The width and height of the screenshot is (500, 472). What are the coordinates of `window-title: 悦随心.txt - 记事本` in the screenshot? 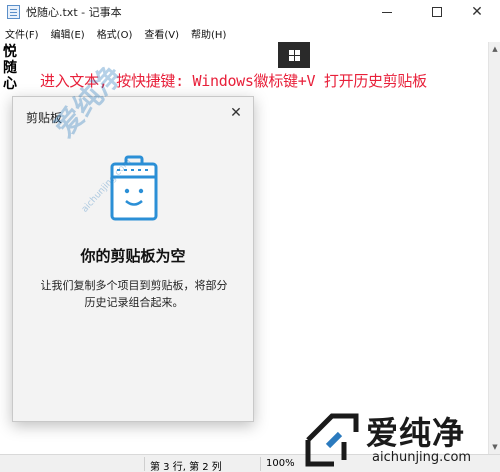 It's located at (74, 12).